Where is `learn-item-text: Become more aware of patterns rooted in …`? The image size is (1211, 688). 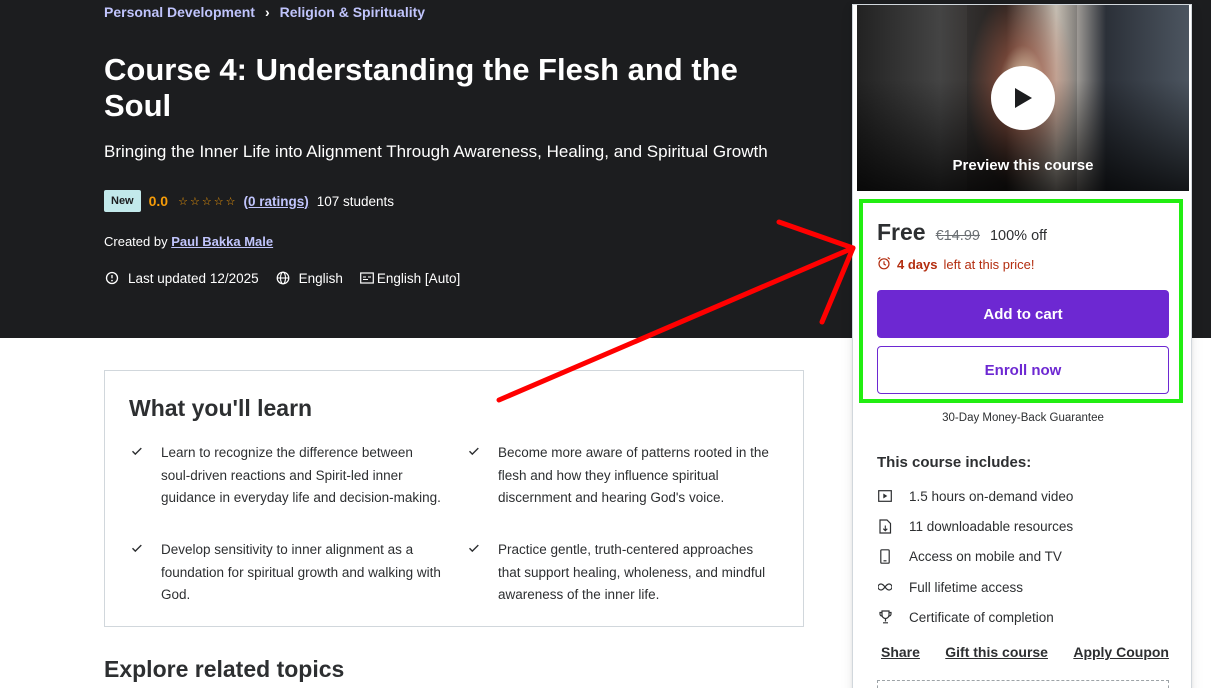 learn-item-text: Become more aware of patterns rooted in … is located at coordinates (633, 475).